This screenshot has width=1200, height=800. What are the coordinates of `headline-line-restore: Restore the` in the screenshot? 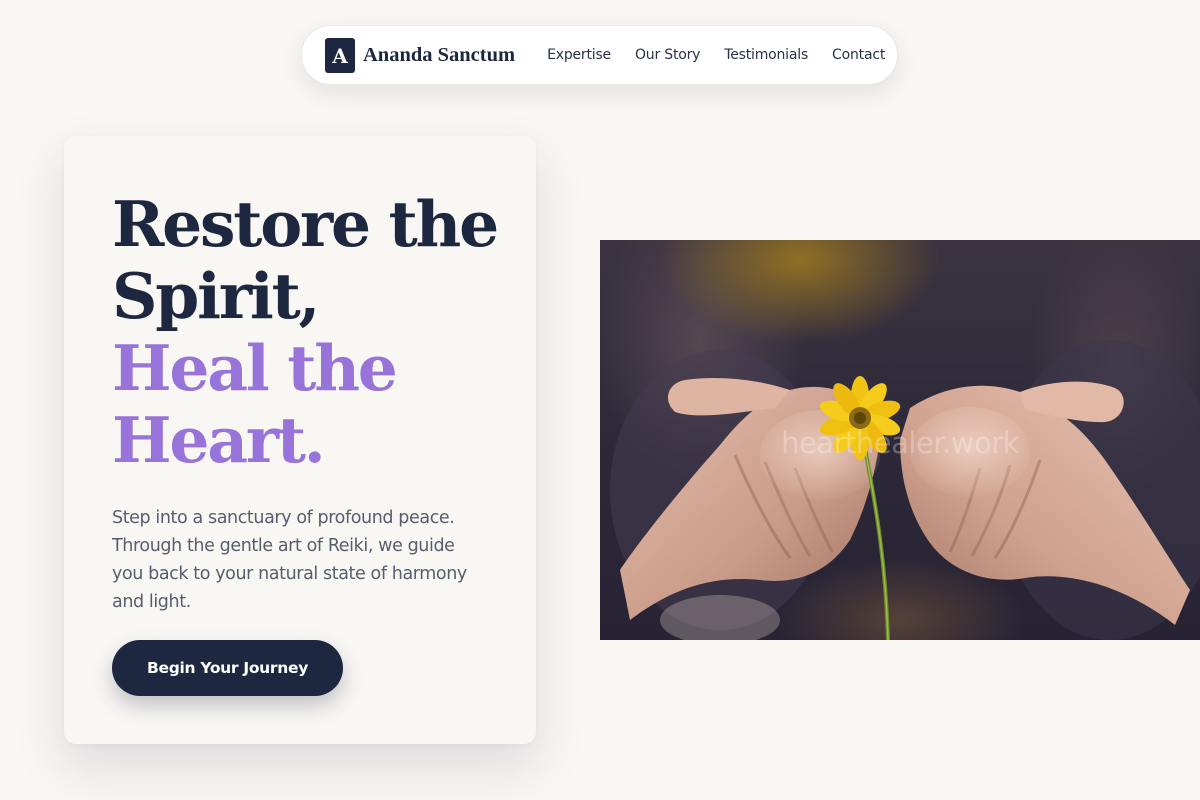 It's located at (305, 224).